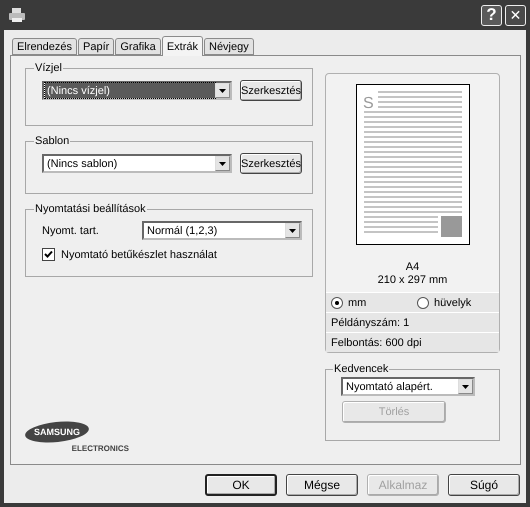 The height and width of the screenshot is (507, 530). What do you see at coordinates (376, 342) in the screenshot?
I see `info-text: Felbontás: 600 dpi` at bounding box center [376, 342].